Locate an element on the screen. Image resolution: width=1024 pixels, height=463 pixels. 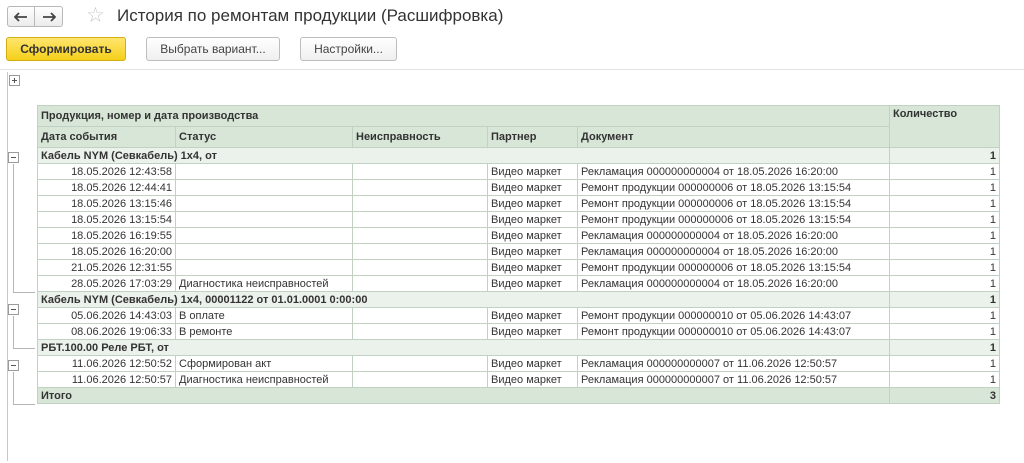
event-date-cell: 11.06.2026 12:50:52 is located at coordinates (106, 363).